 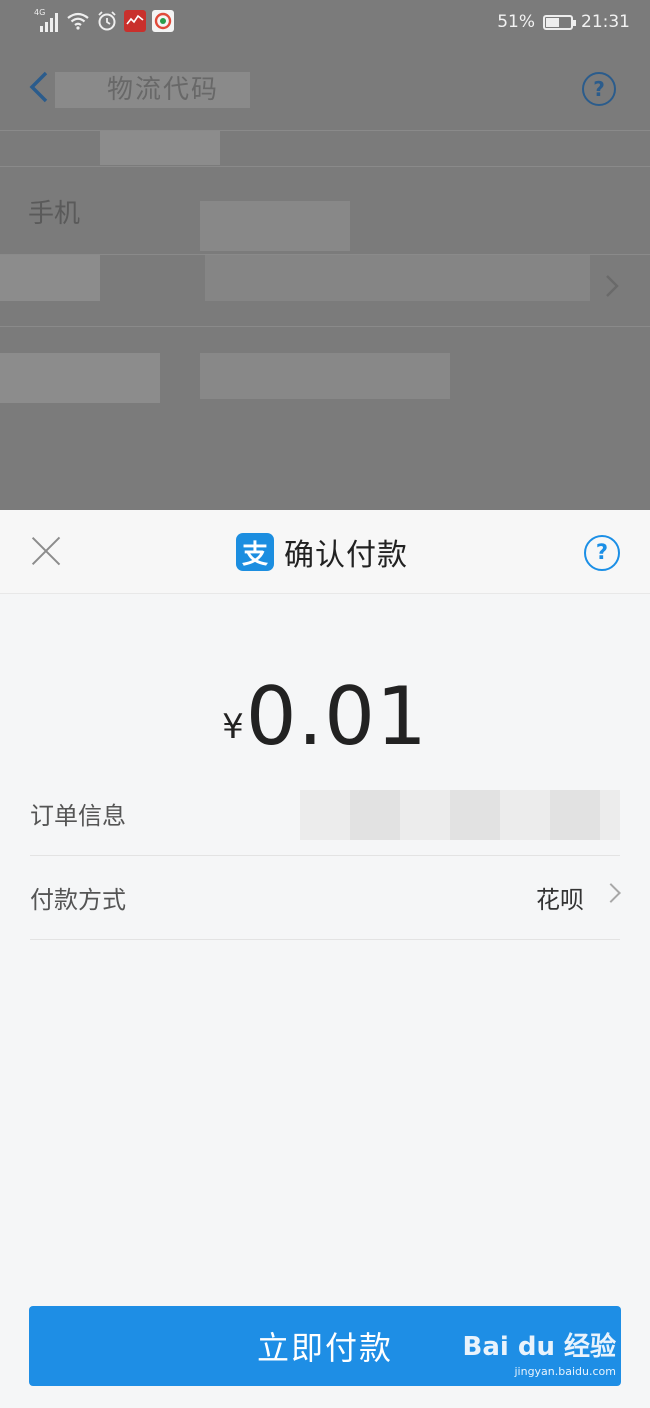 I want to click on background-nav-bar: 物流代码 ?, so click(x=325, y=90).